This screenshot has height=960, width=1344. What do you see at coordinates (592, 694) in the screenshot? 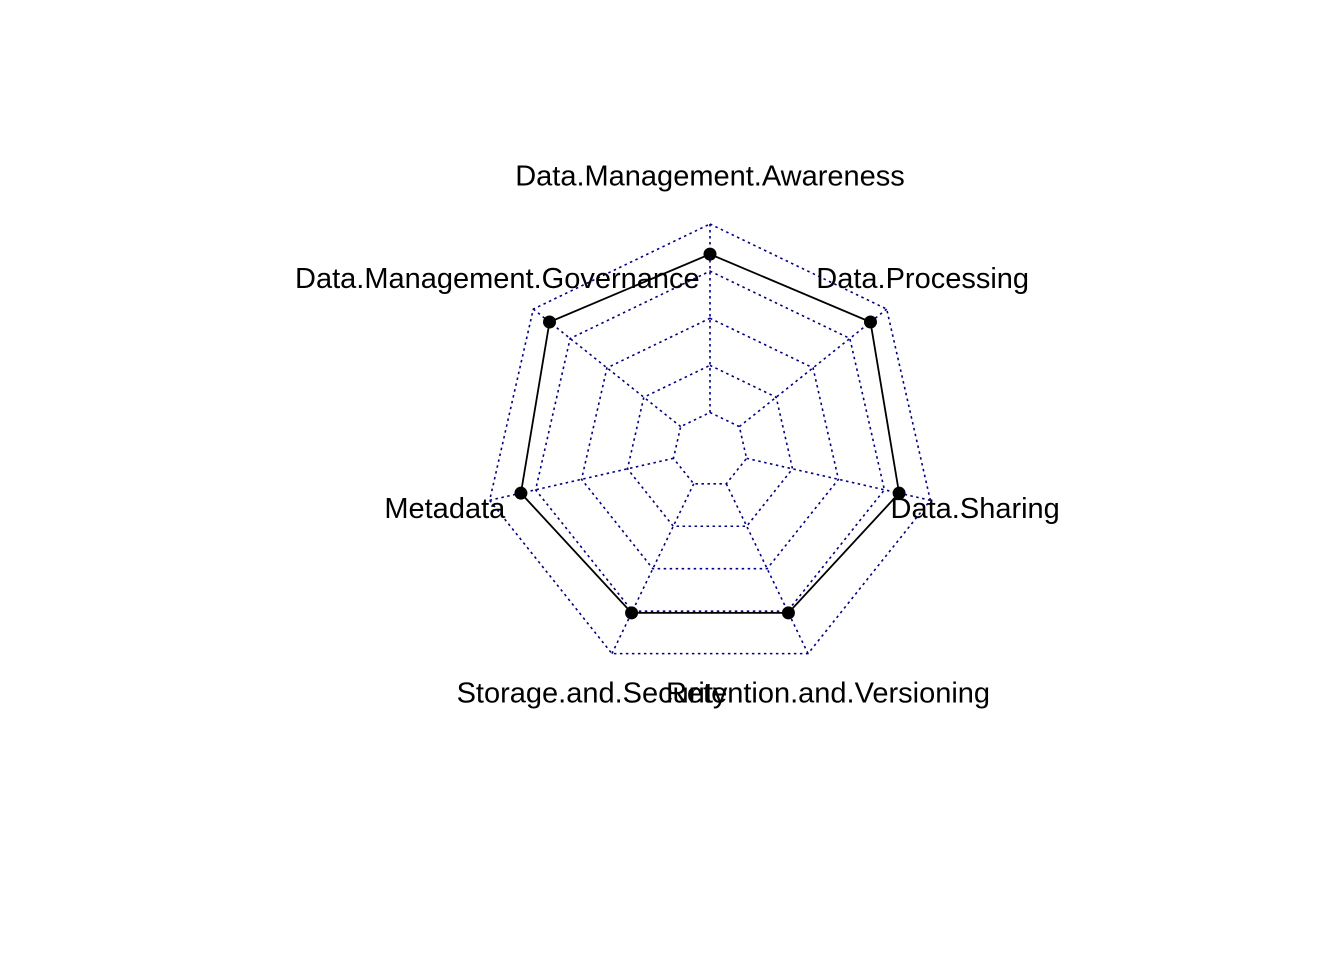
I see `axis-label-4: Storage.and.Security` at bounding box center [592, 694].